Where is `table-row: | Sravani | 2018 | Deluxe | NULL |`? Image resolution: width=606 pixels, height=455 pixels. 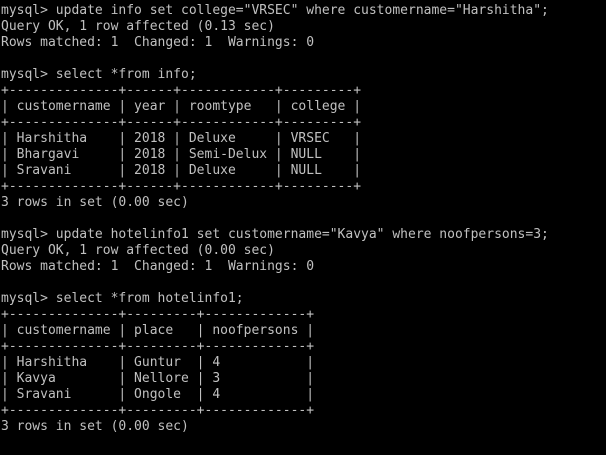
table-row: | Sravani | 2018 | Deluxe | NULL | is located at coordinates (181, 170).